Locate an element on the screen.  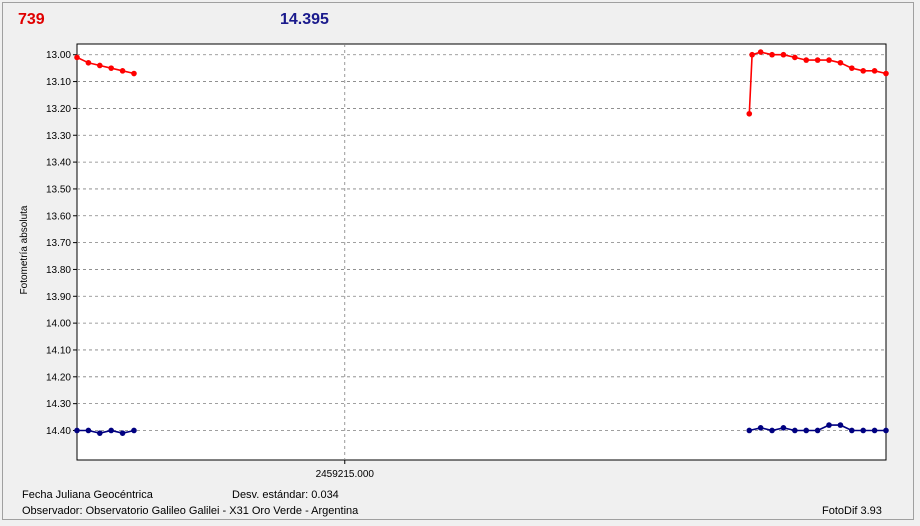
y-tick-label: 13.60 is located at coordinates (58, 216).